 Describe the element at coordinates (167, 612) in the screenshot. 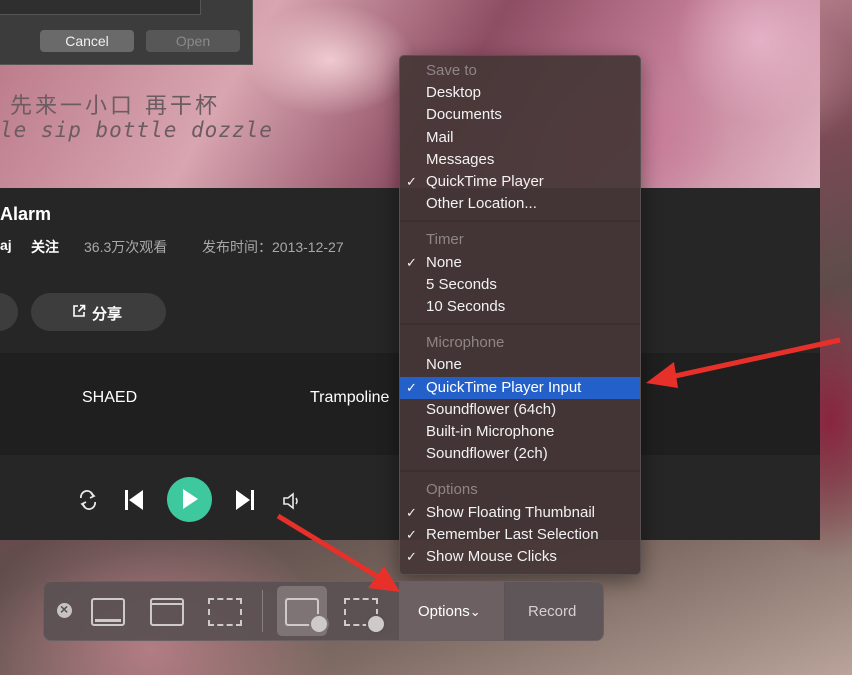

I see `capture-window-icon` at that location.